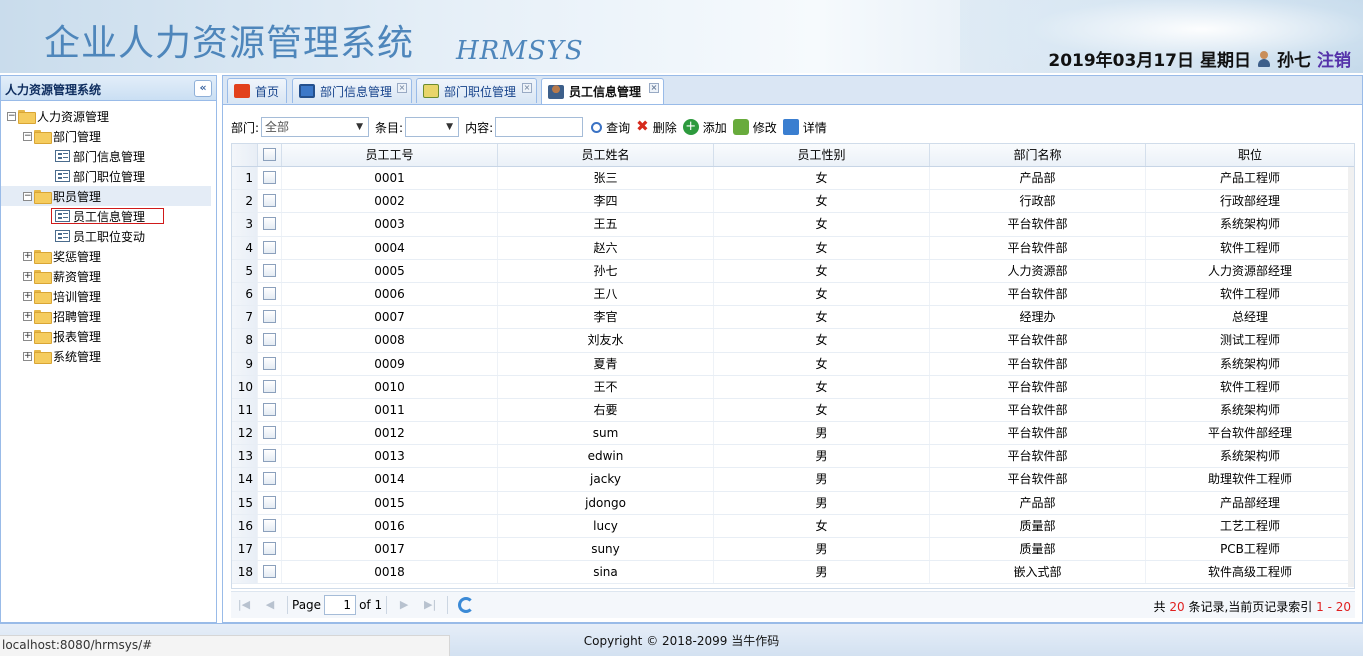 The height and width of the screenshot is (656, 1363). What do you see at coordinates (432, 127) in the screenshot?
I see `item-select: ▼` at bounding box center [432, 127].